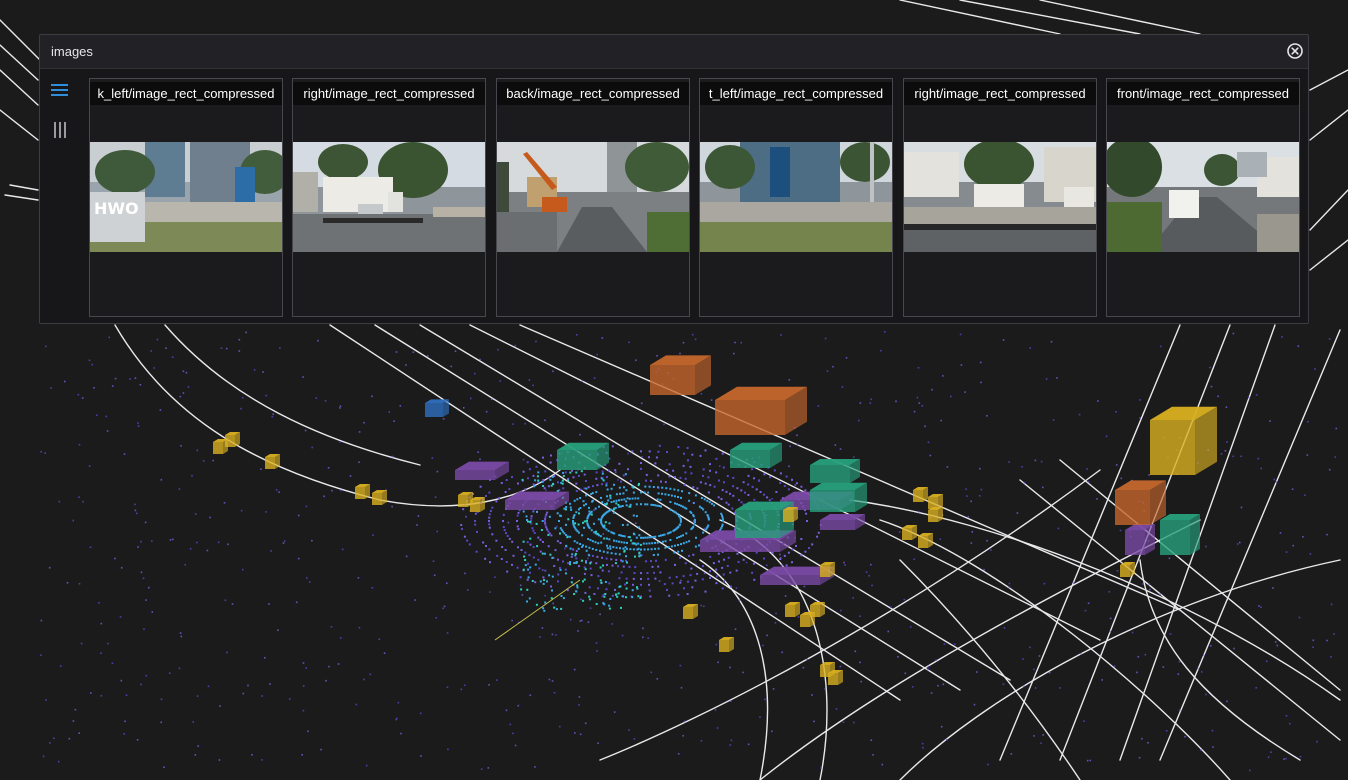 The height and width of the screenshot is (780, 1348). What do you see at coordinates (796, 197) in the screenshot?
I see `camera-thumbnail: t_left/image_rect_compressed` at bounding box center [796, 197].